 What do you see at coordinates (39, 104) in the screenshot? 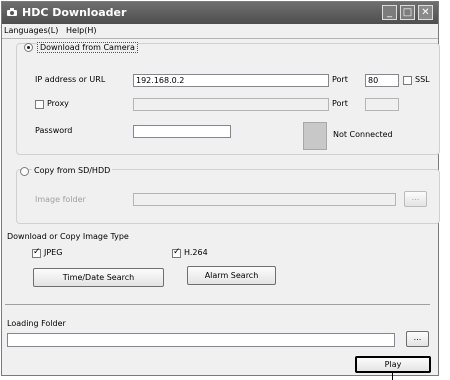
I see `proxy-checkbox` at bounding box center [39, 104].